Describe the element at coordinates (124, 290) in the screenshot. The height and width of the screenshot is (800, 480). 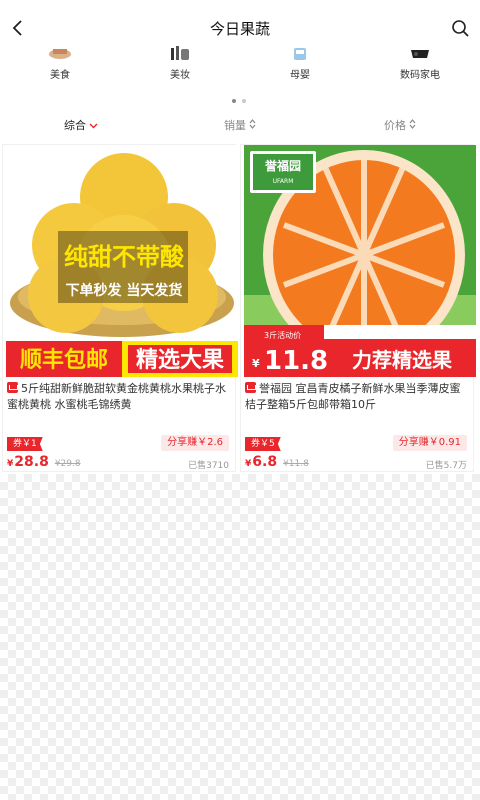
I see `banner-sub-text: 下单秒发 当天发货` at that location.